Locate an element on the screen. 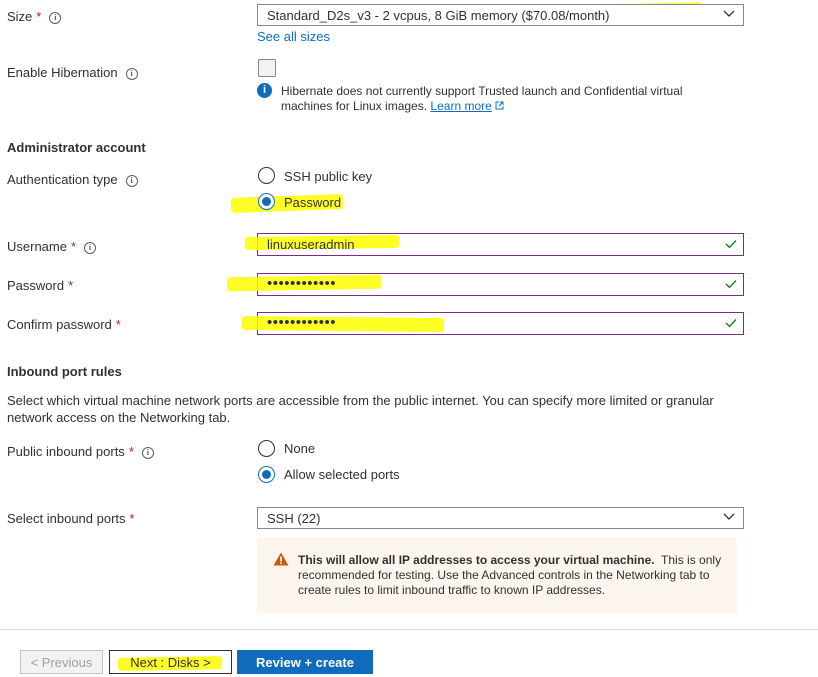 The width and height of the screenshot is (818, 677). password-radio-label: Password is located at coordinates (313, 202).